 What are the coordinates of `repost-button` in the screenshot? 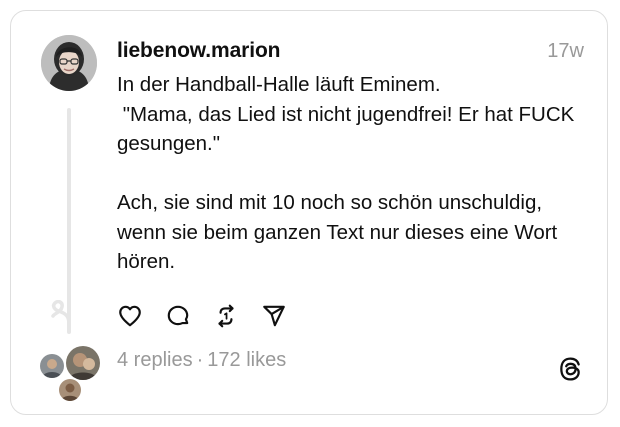 It's located at (225, 318).